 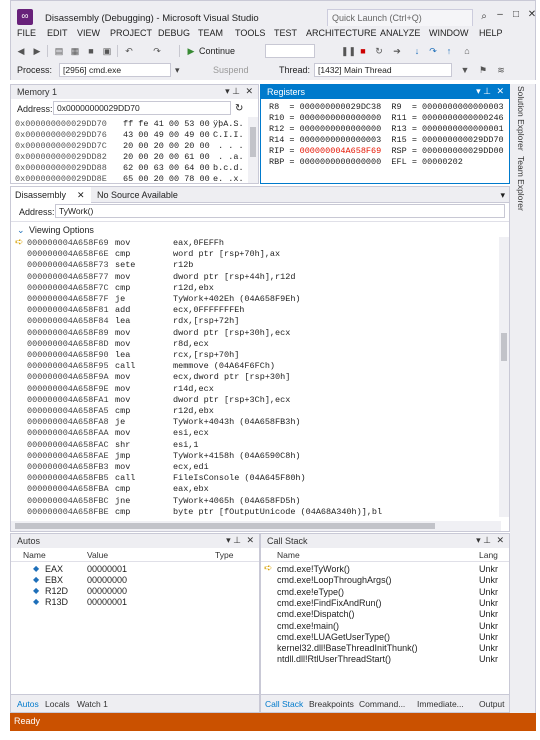 I want to click on break-all-icon: ❚❚, so click(x=348, y=51).